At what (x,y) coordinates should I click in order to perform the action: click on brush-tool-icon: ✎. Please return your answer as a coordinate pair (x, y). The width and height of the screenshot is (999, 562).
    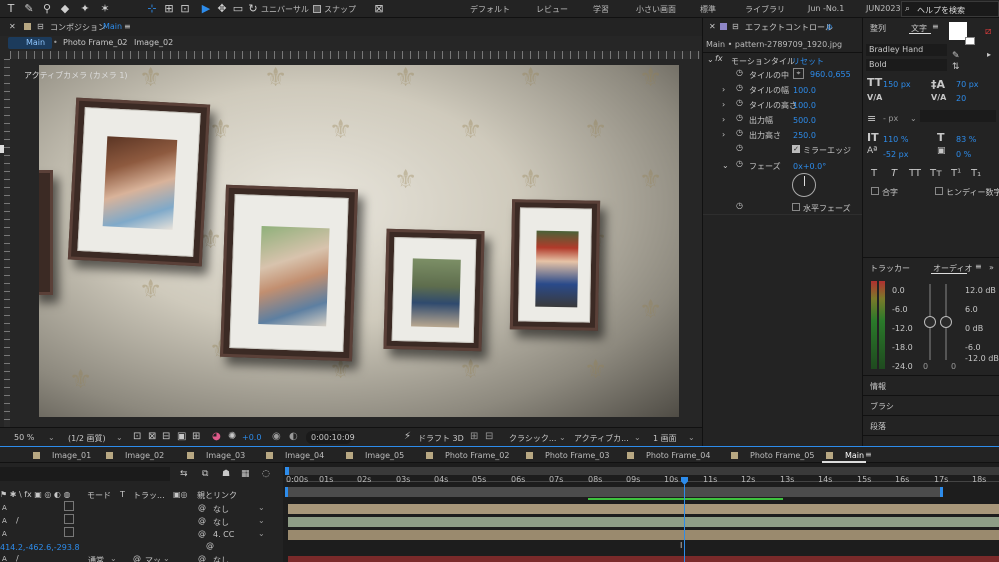
    Looking at the image, I should click on (29, 9).